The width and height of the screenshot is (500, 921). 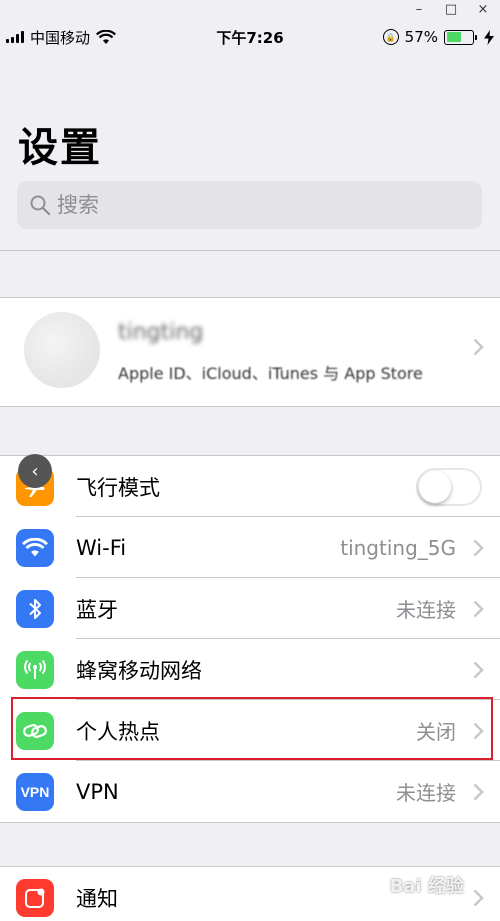 What do you see at coordinates (161, 332) in the screenshot?
I see `account-name: tingting` at bounding box center [161, 332].